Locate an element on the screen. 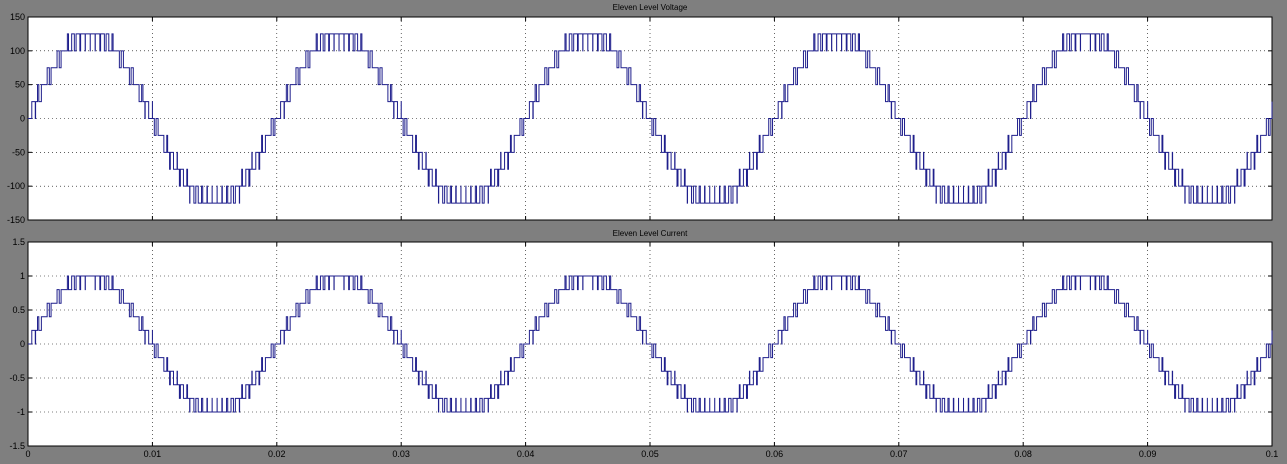  x-tick-label: 0.06 is located at coordinates (775, 454).